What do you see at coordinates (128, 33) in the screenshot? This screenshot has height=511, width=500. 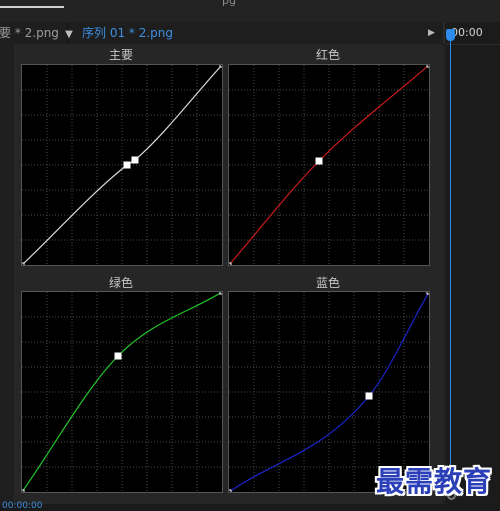 I see `tab-sequence-label: 序列 01 * 2.png` at bounding box center [128, 33].